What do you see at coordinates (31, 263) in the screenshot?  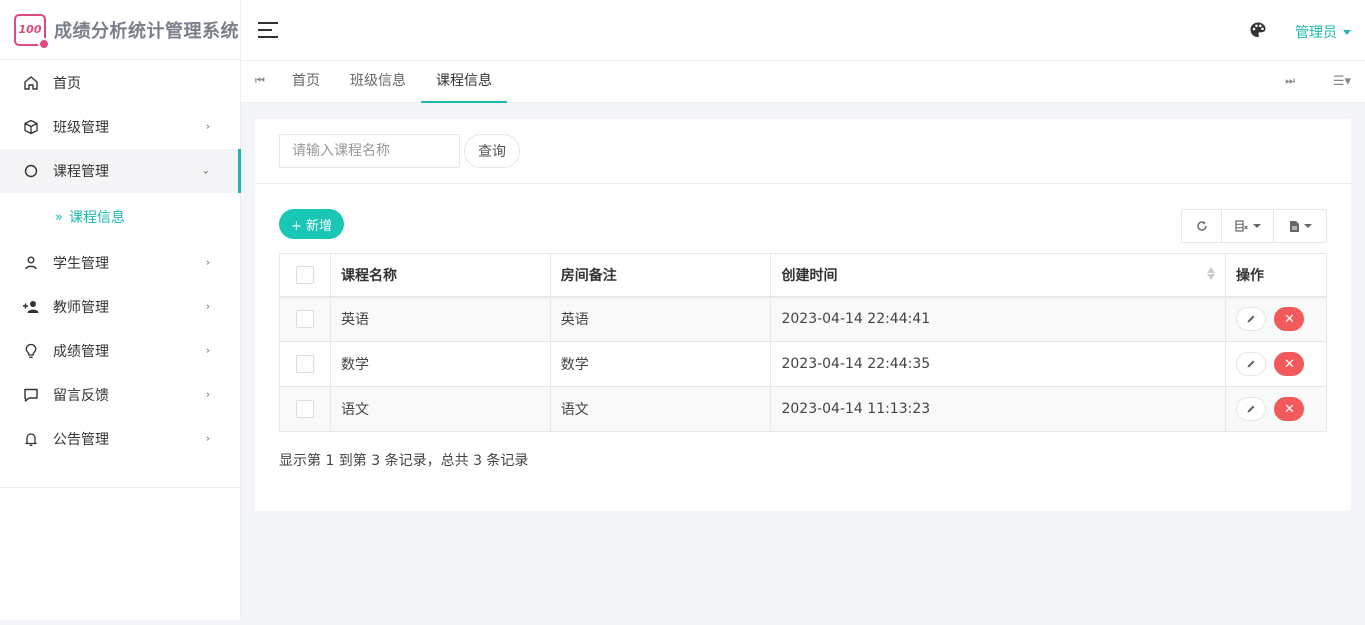 I see `user-icon` at bounding box center [31, 263].